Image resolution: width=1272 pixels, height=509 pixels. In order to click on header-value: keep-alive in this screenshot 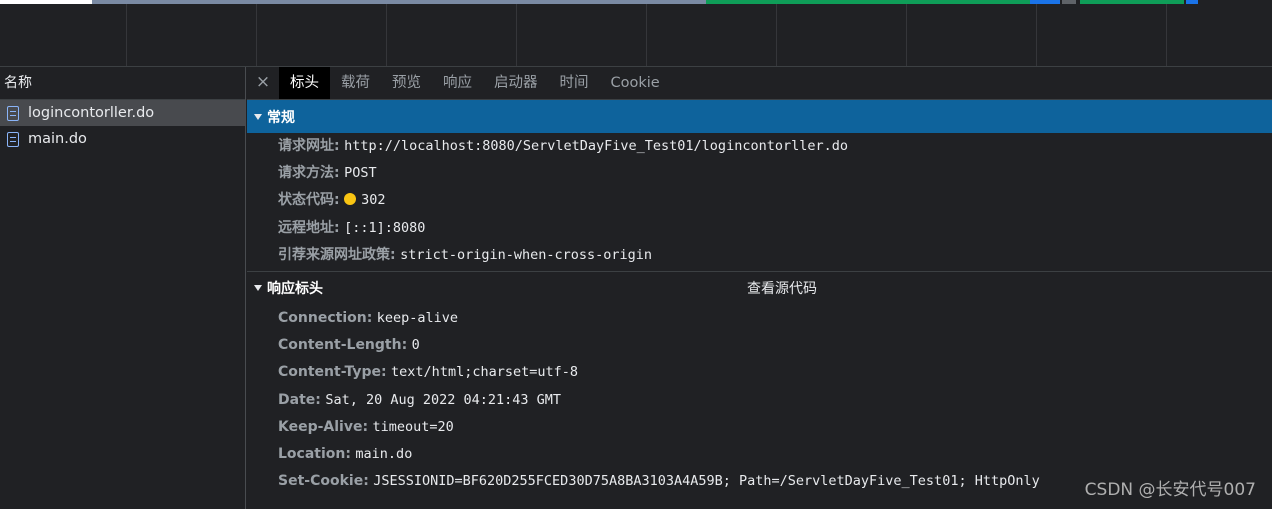, I will do `click(417, 317)`.